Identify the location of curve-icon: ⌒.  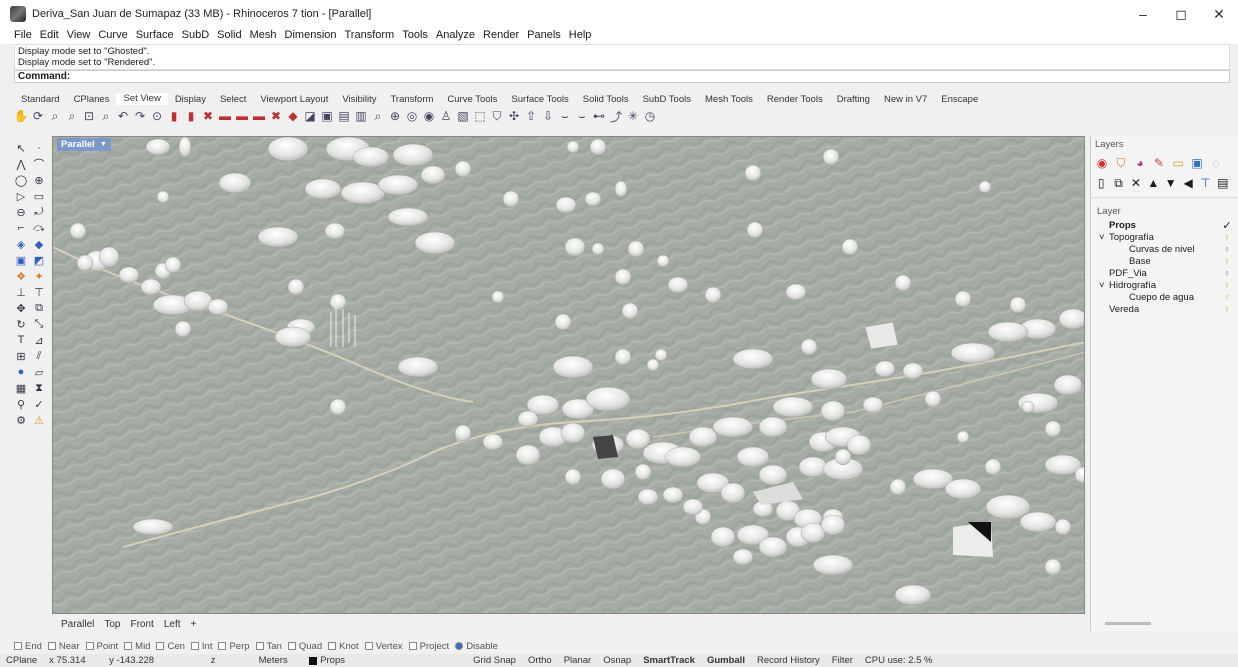
(39, 164).